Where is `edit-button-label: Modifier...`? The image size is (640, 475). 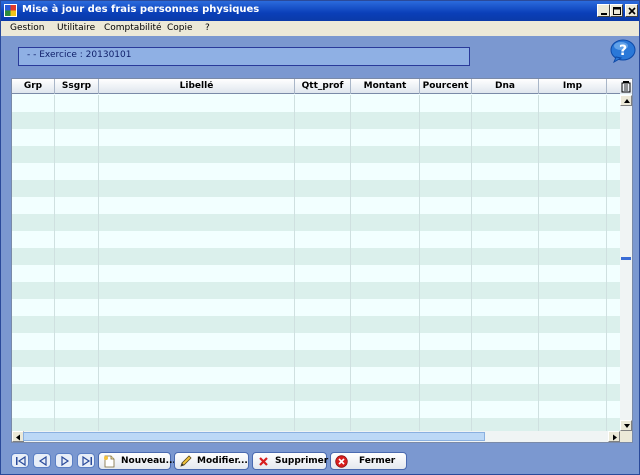
edit-button-label: Modifier... is located at coordinates (222, 461).